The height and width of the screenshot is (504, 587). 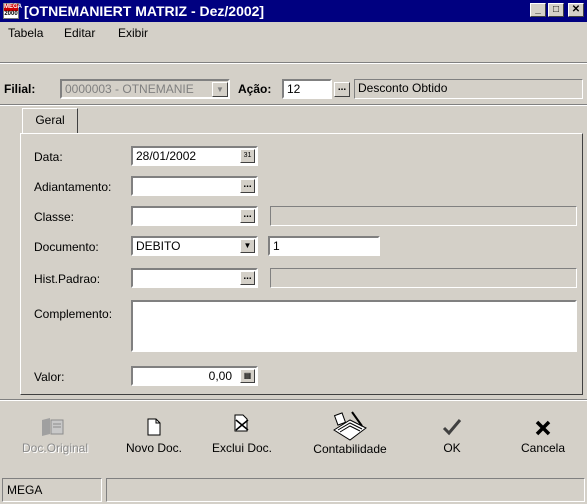 I want to click on complemento-label: Complemento:, so click(x=73, y=314).